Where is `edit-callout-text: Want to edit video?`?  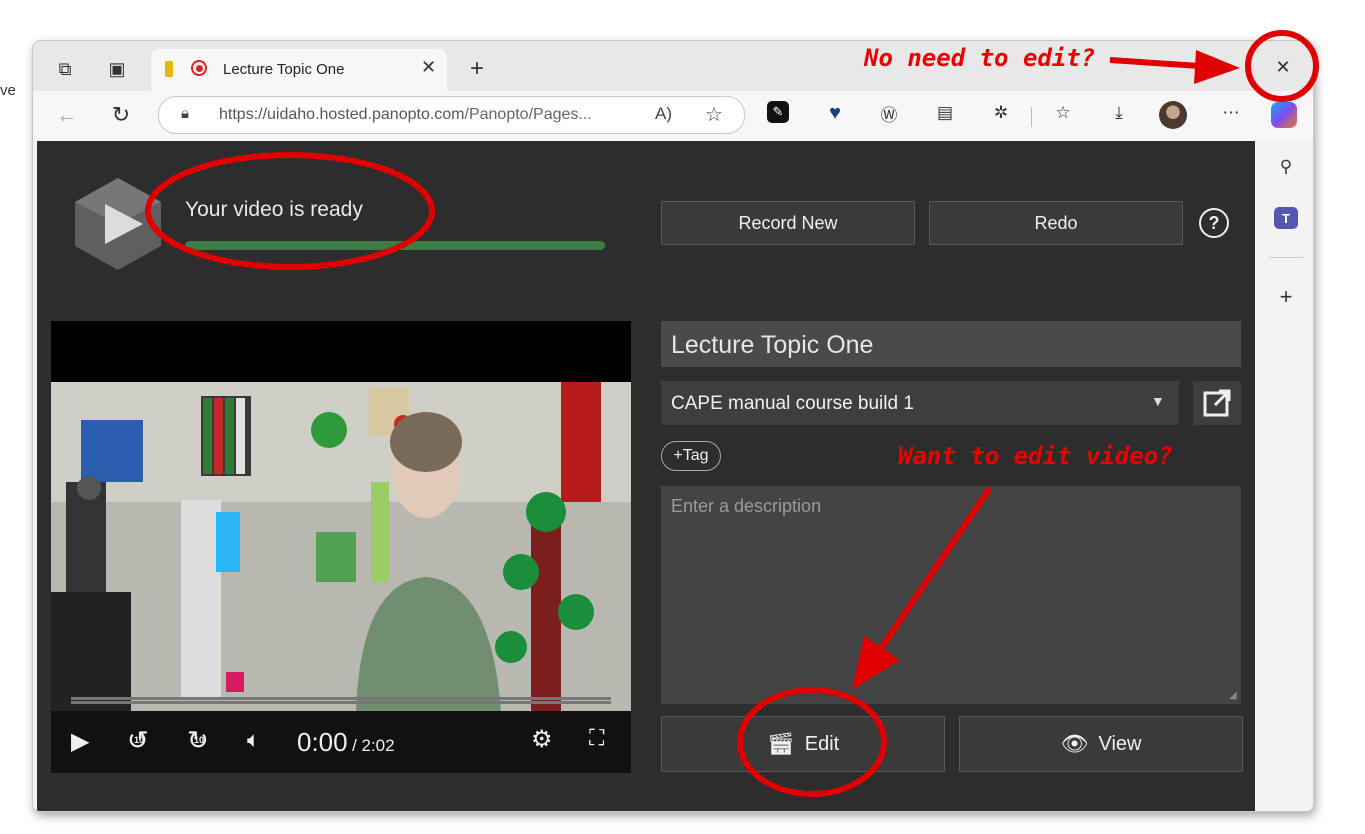 edit-callout-text: Want to edit video? is located at coordinates (1035, 456).